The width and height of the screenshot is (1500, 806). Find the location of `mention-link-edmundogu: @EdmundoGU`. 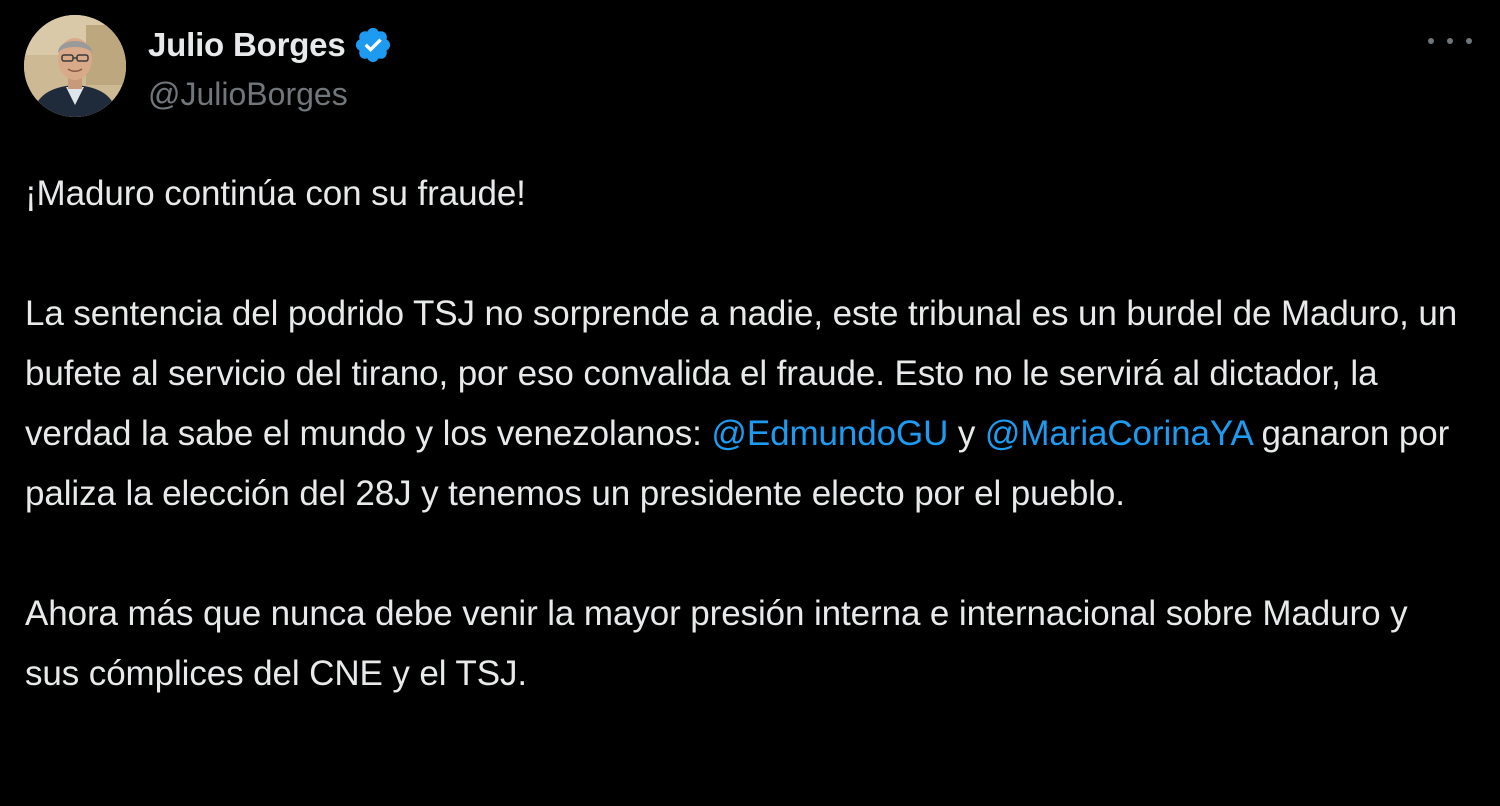

mention-link-edmundogu: @EdmundoGU is located at coordinates (829, 433).